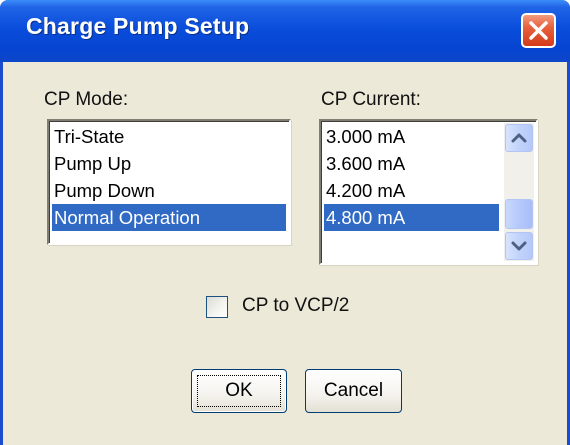  Describe the element at coordinates (519, 214) in the screenshot. I see `scroll-thumb` at that location.